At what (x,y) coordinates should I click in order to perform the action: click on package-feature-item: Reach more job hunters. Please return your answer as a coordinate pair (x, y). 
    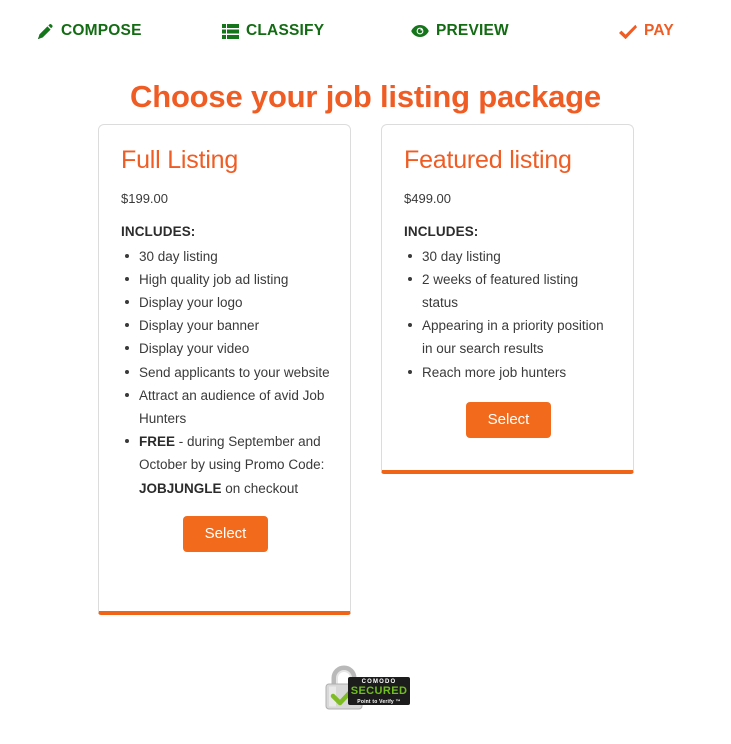
    Looking at the image, I should click on (508, 372).